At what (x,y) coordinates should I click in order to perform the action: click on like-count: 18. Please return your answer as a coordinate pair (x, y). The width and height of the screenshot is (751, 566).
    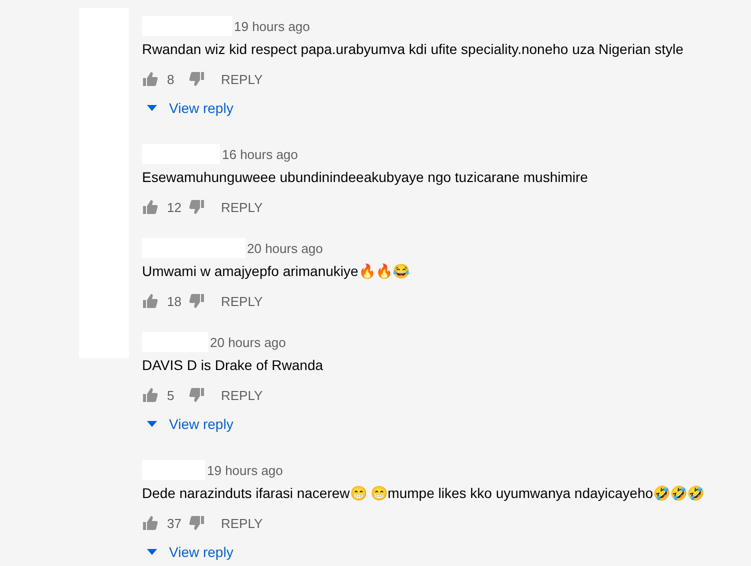
    Looking at the image, I should click on (174, 301).